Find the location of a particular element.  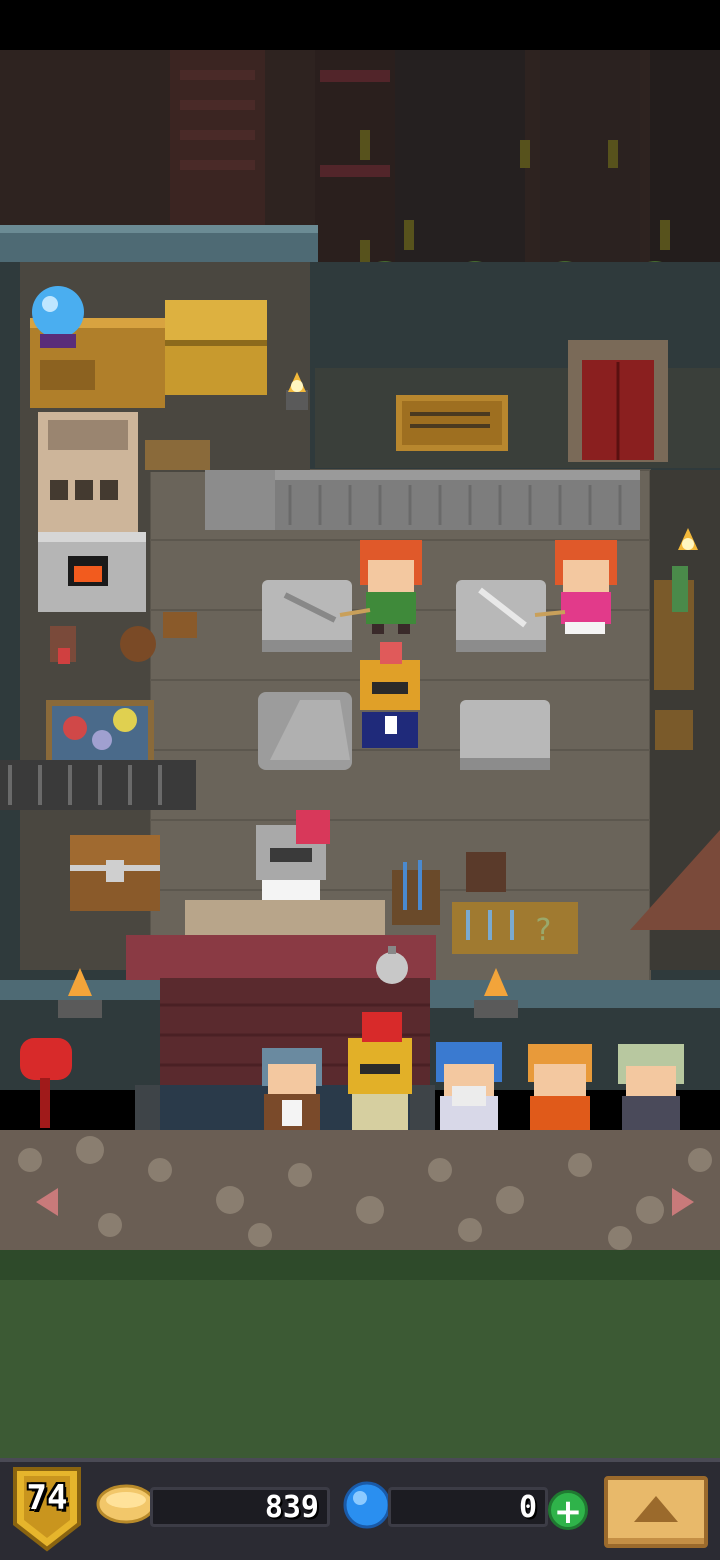

expand-menu-button is located at coordinates (656, 1512).